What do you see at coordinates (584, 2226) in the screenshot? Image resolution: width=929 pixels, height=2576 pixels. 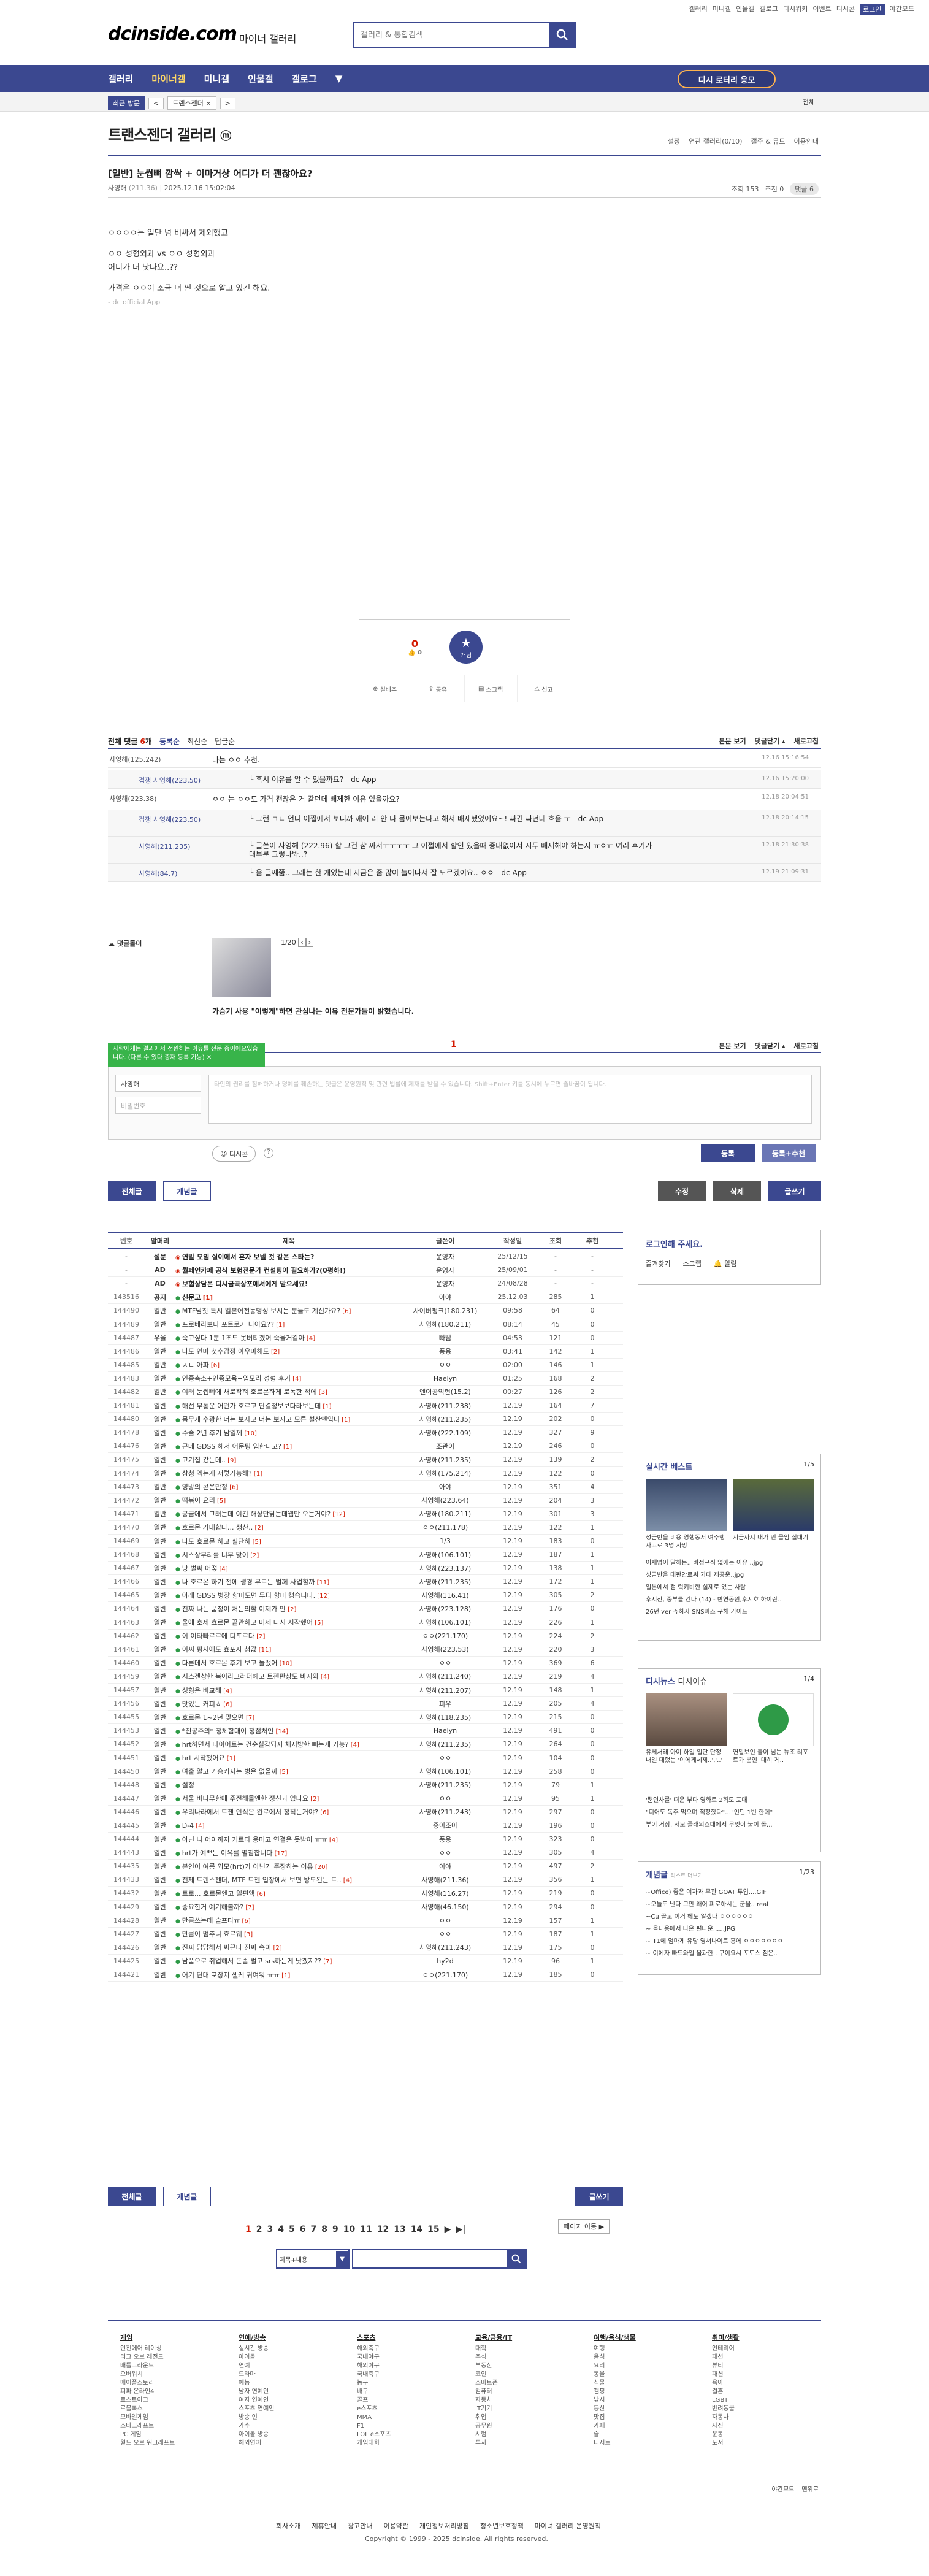 I see `page-jump-button: 페이지 이동 ▶` at bounding box center [584, 2226].